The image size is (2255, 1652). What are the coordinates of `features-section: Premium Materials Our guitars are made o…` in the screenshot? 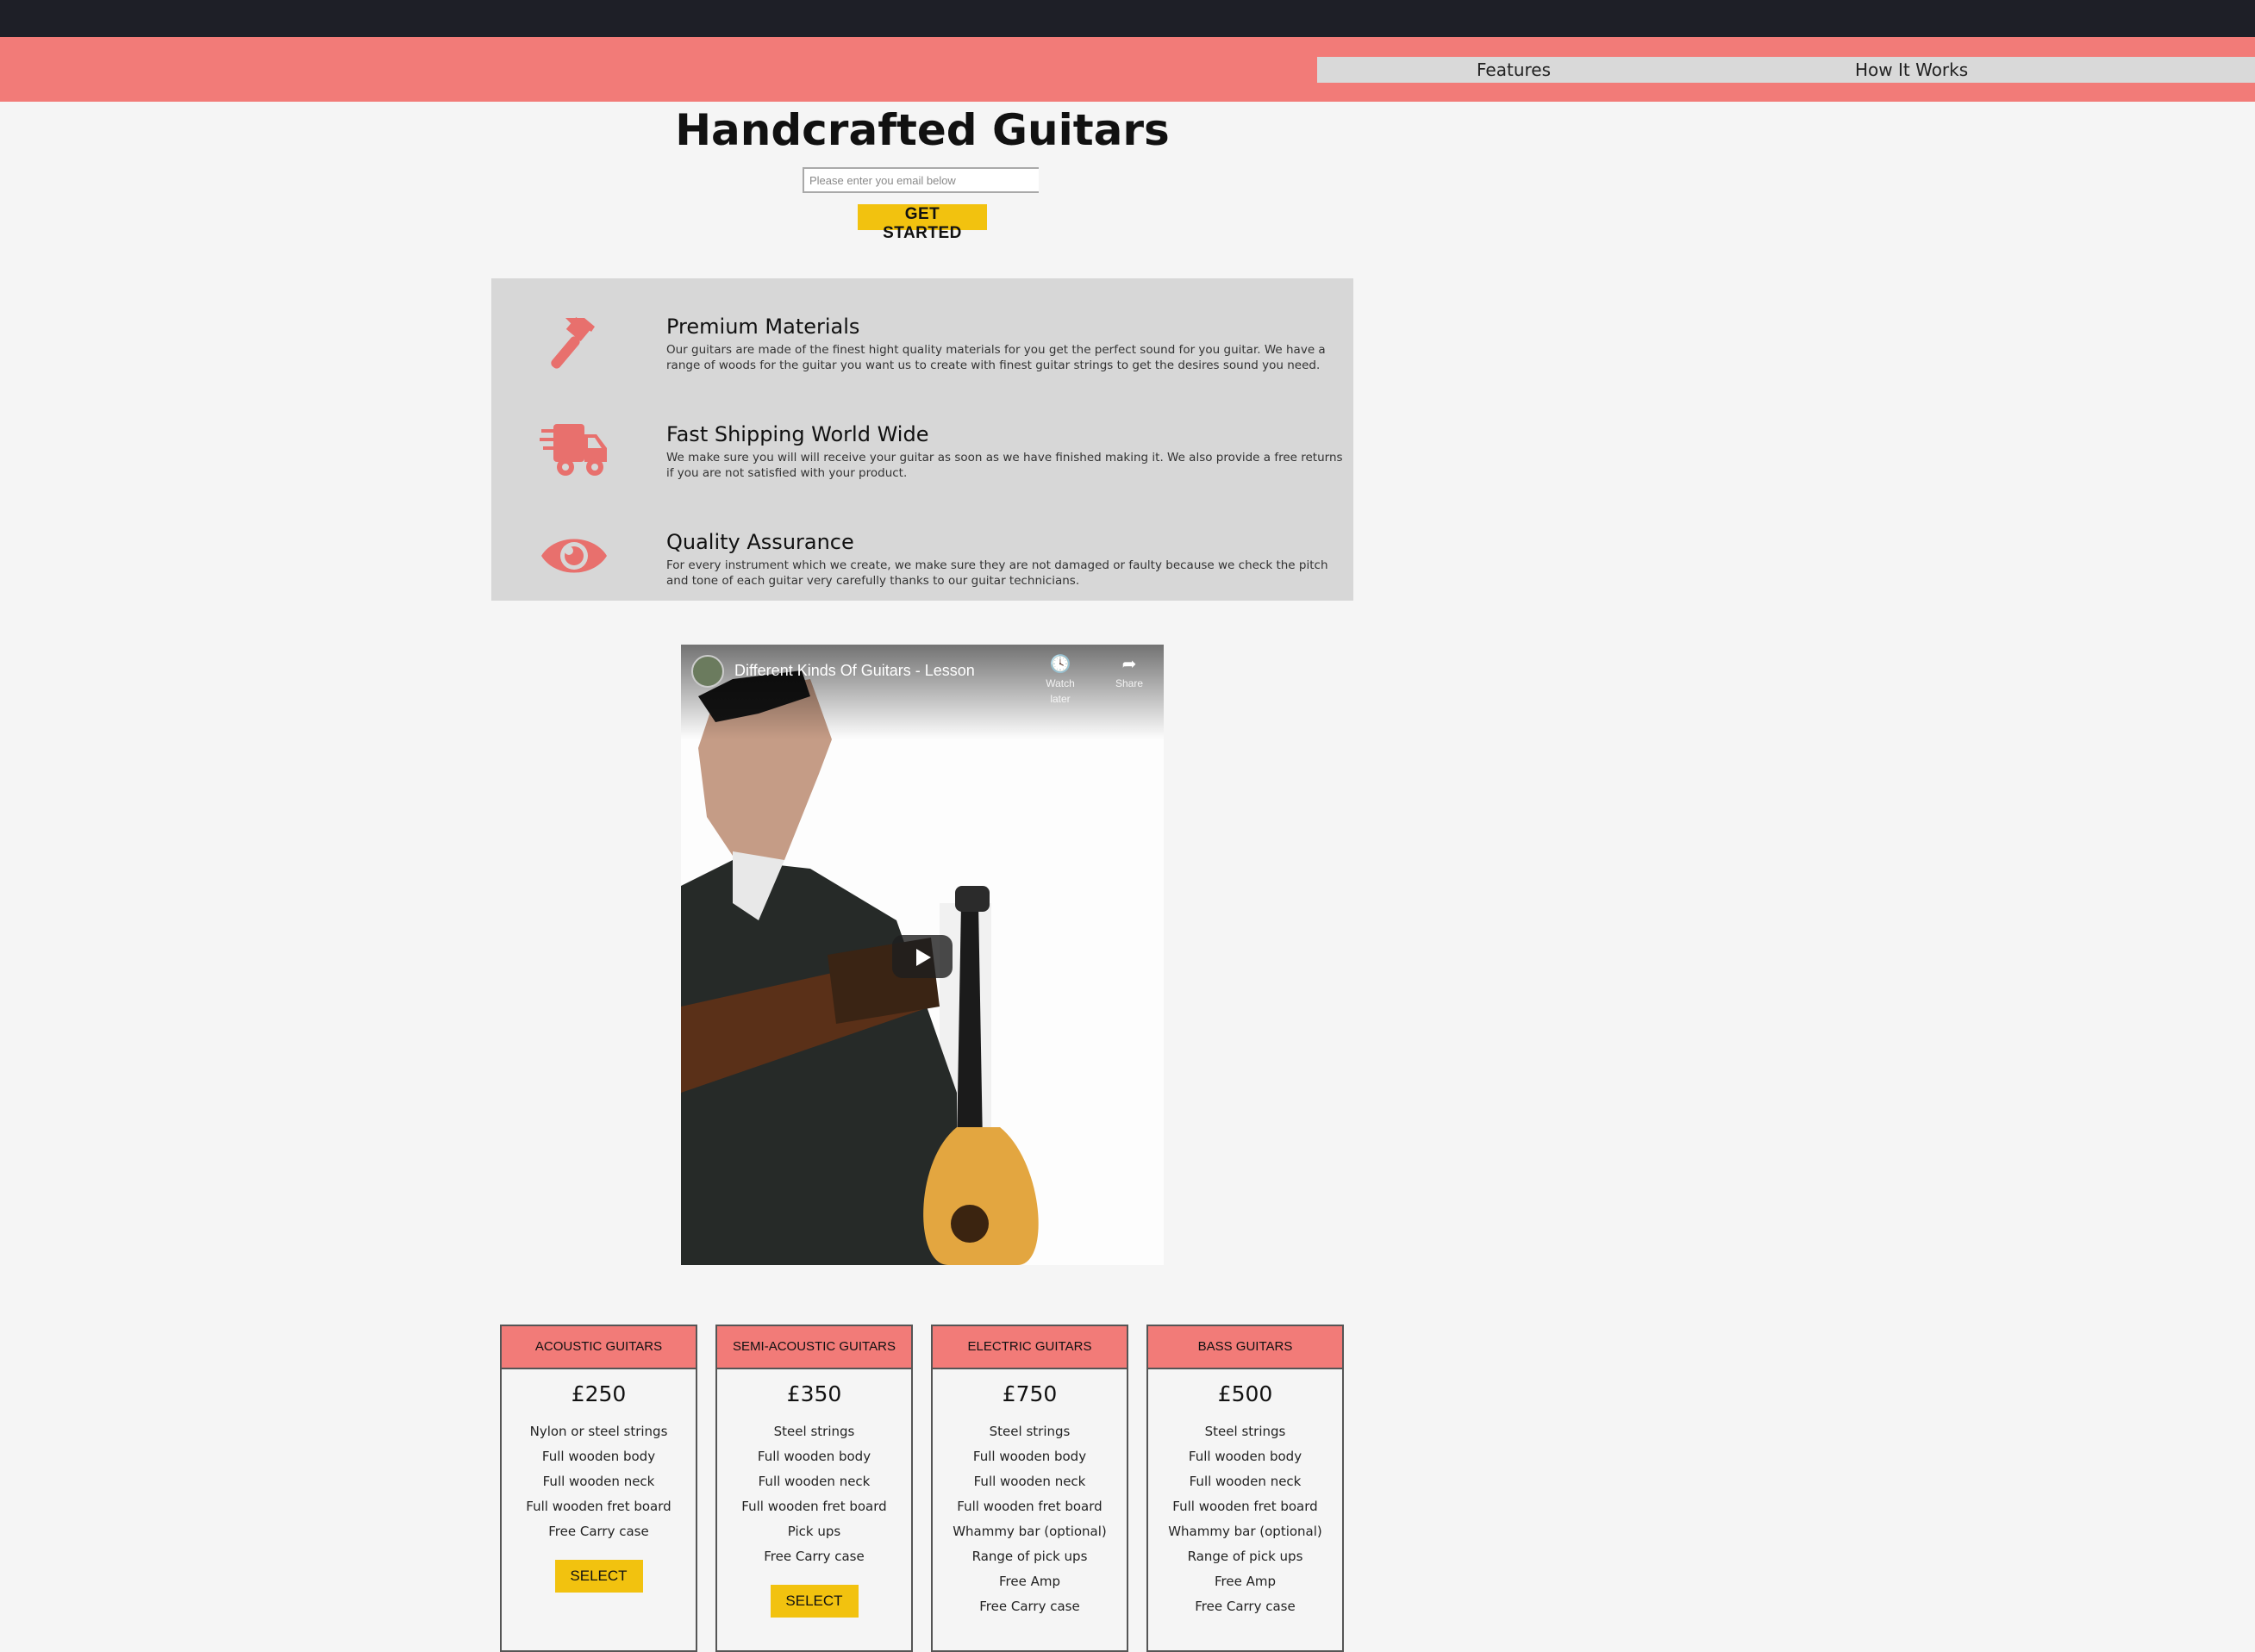 It's located at (922, 439).